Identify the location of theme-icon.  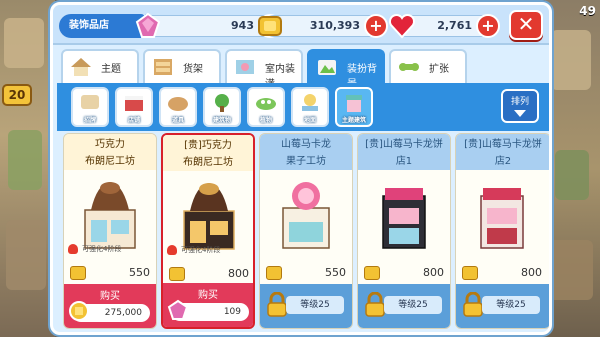
(81, 67).